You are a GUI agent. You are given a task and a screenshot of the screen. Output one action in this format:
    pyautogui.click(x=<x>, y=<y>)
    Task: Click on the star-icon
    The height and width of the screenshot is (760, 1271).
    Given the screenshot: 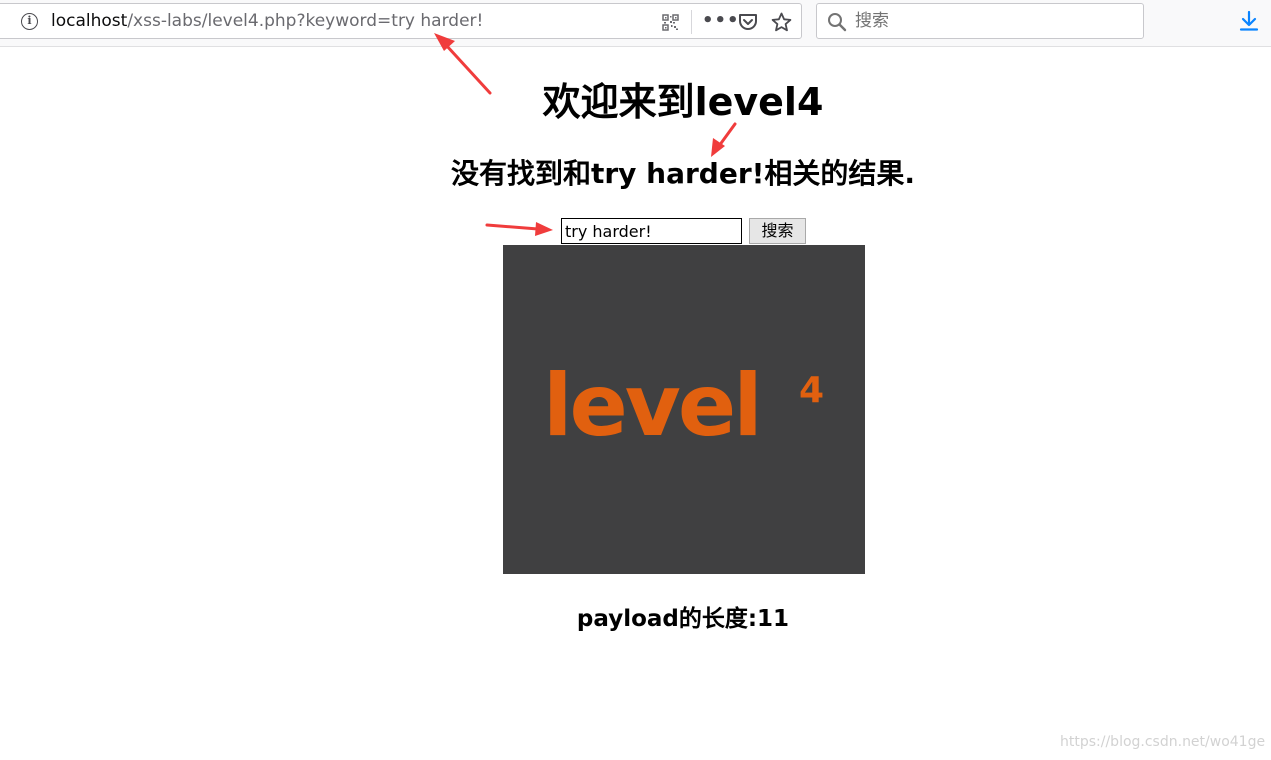 What is the action you would take?
    pyautogui.click(x=781, y=22)
    